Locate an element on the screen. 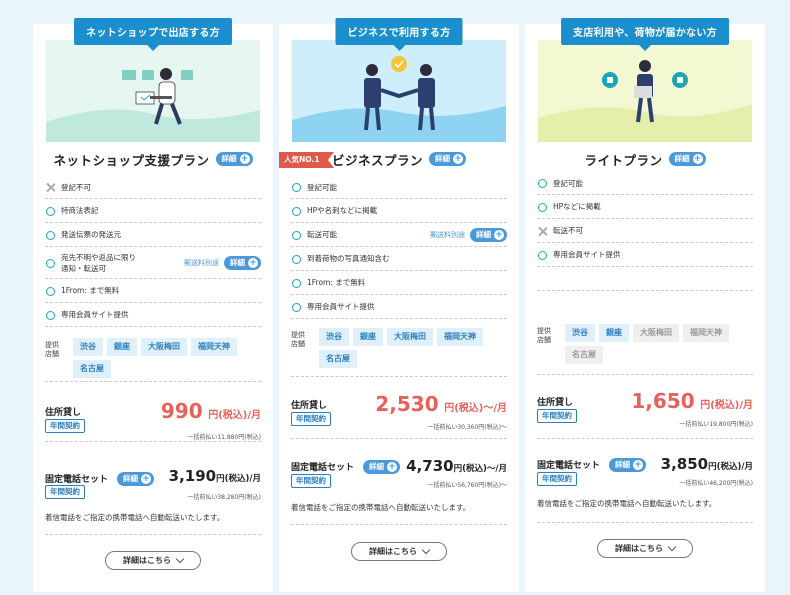 The height and width of the screenshot is (595, 790). plan-title: ビジネスプラン is located at coordinates (377, 160).